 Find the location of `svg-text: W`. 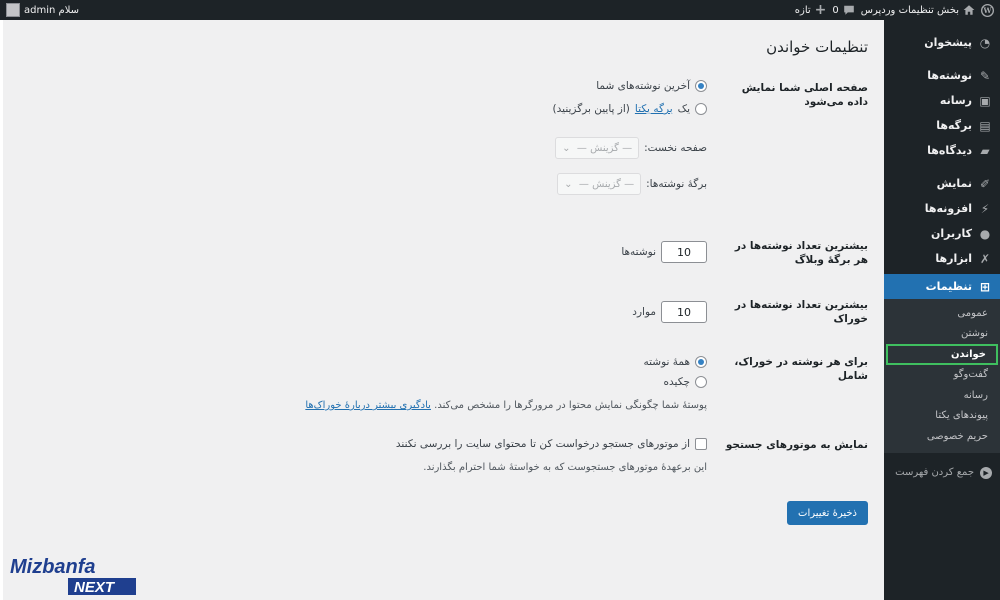

svg-text: W is located at coordinates (987, 10).